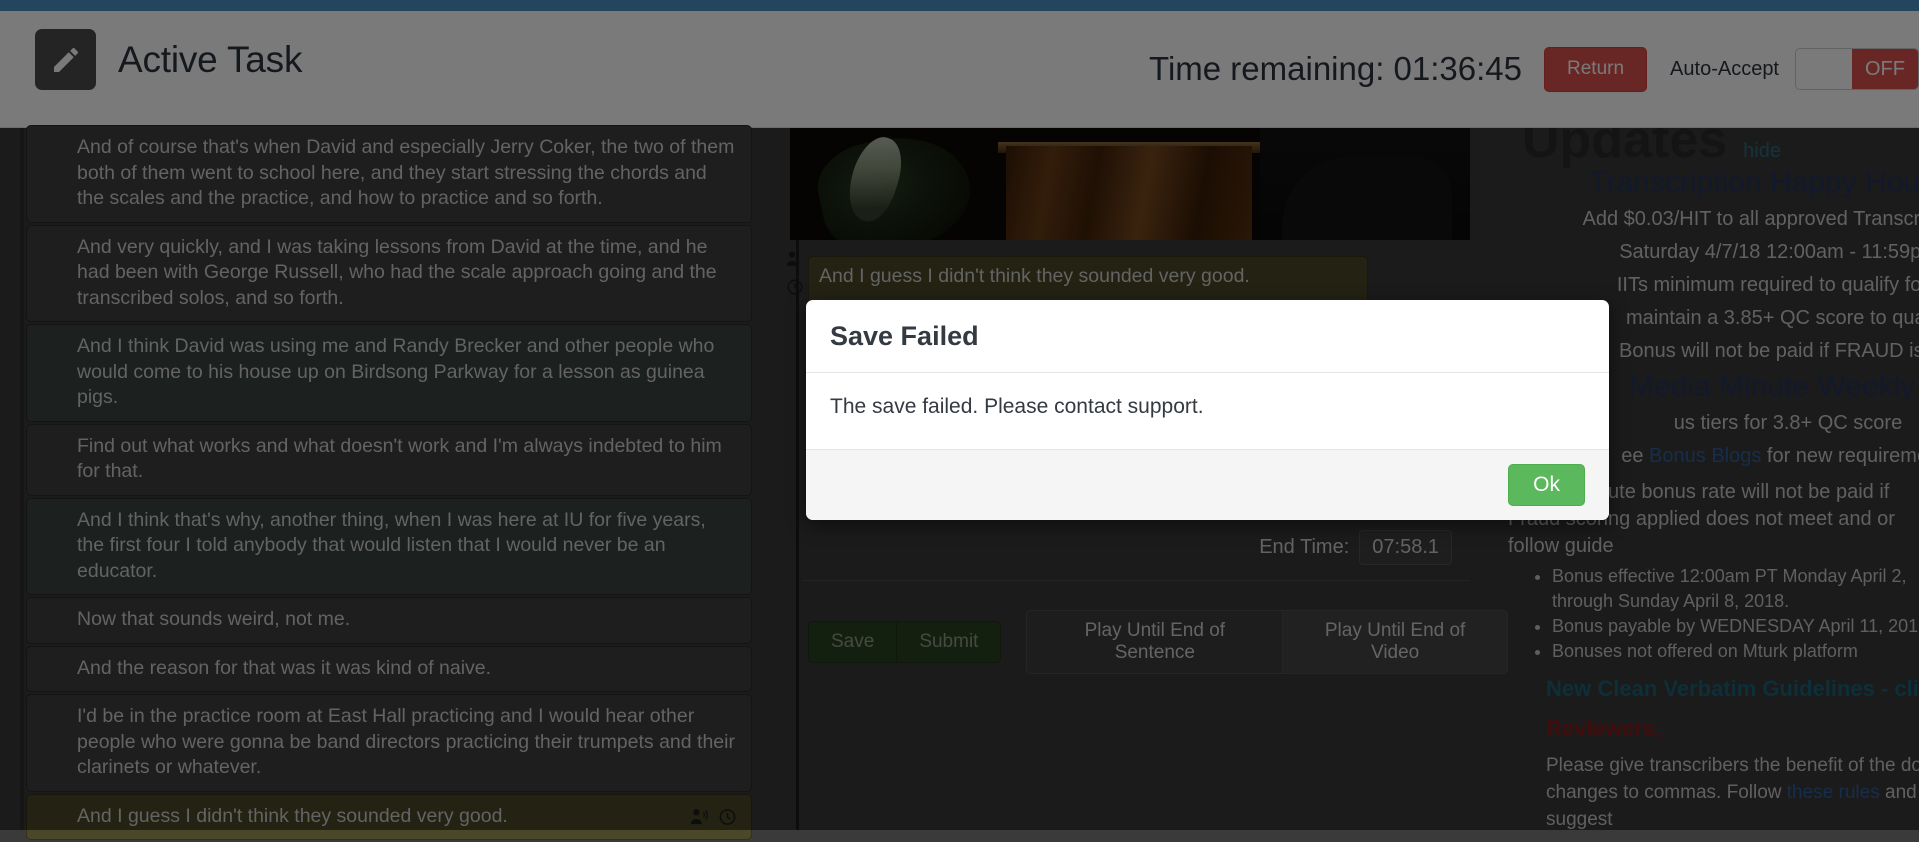 This screenshot has height=842, width=1919. What do you see at coordinates (1207, 336) in the screenshot?
I see `dialog-header: Save Failed` at bounding box center [1207, 336].